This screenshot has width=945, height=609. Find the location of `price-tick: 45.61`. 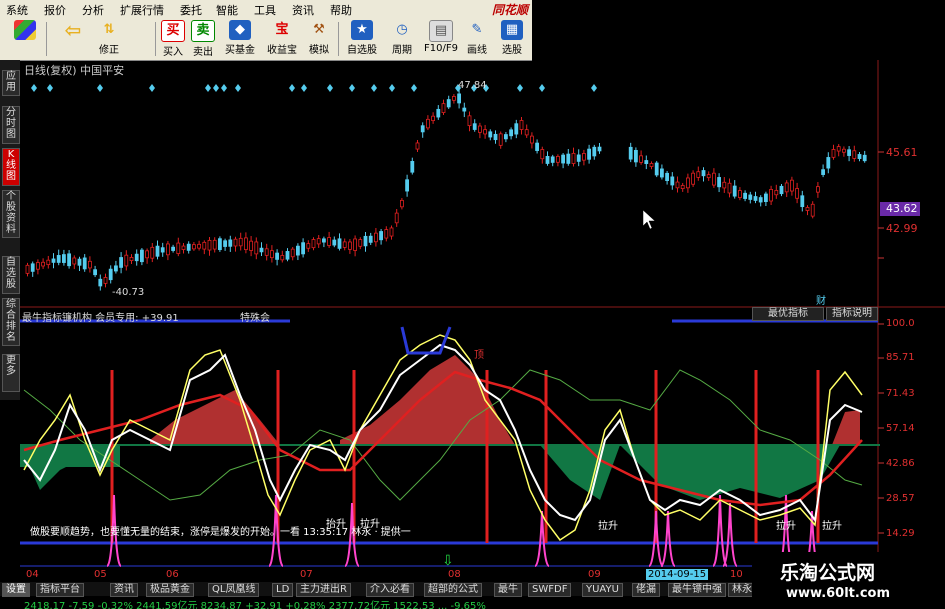

price-tick: 45.61 is located at coordinates (902, 152).